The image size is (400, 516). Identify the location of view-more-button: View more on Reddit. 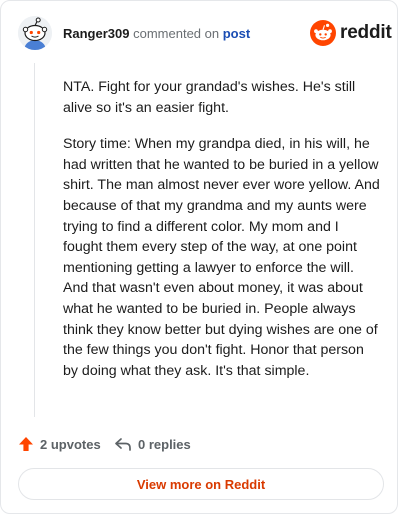
(201, 484).